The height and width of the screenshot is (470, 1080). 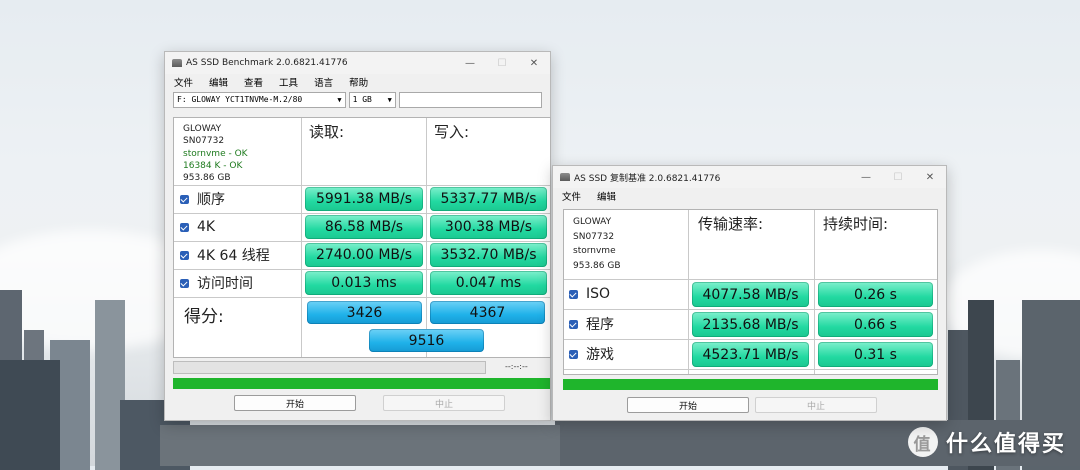 I want to click on row-iso-label: ISO, so click(x=589, y=294).